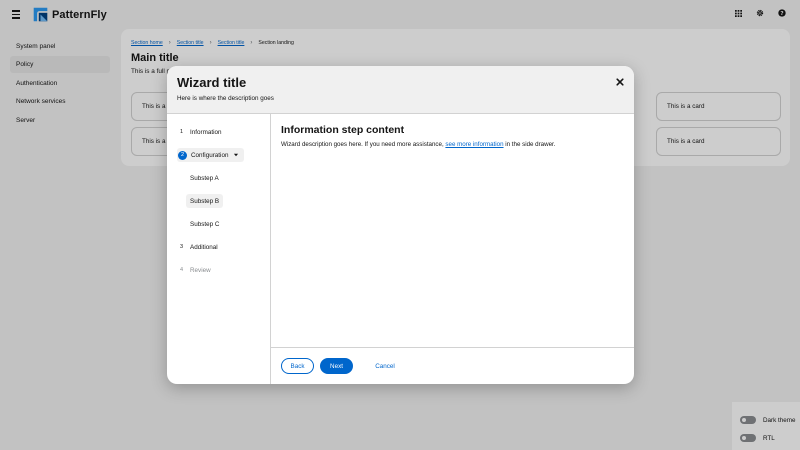 This screenshot has height=450, width=800. I want to click on step-number: 3, so click(181, 247).